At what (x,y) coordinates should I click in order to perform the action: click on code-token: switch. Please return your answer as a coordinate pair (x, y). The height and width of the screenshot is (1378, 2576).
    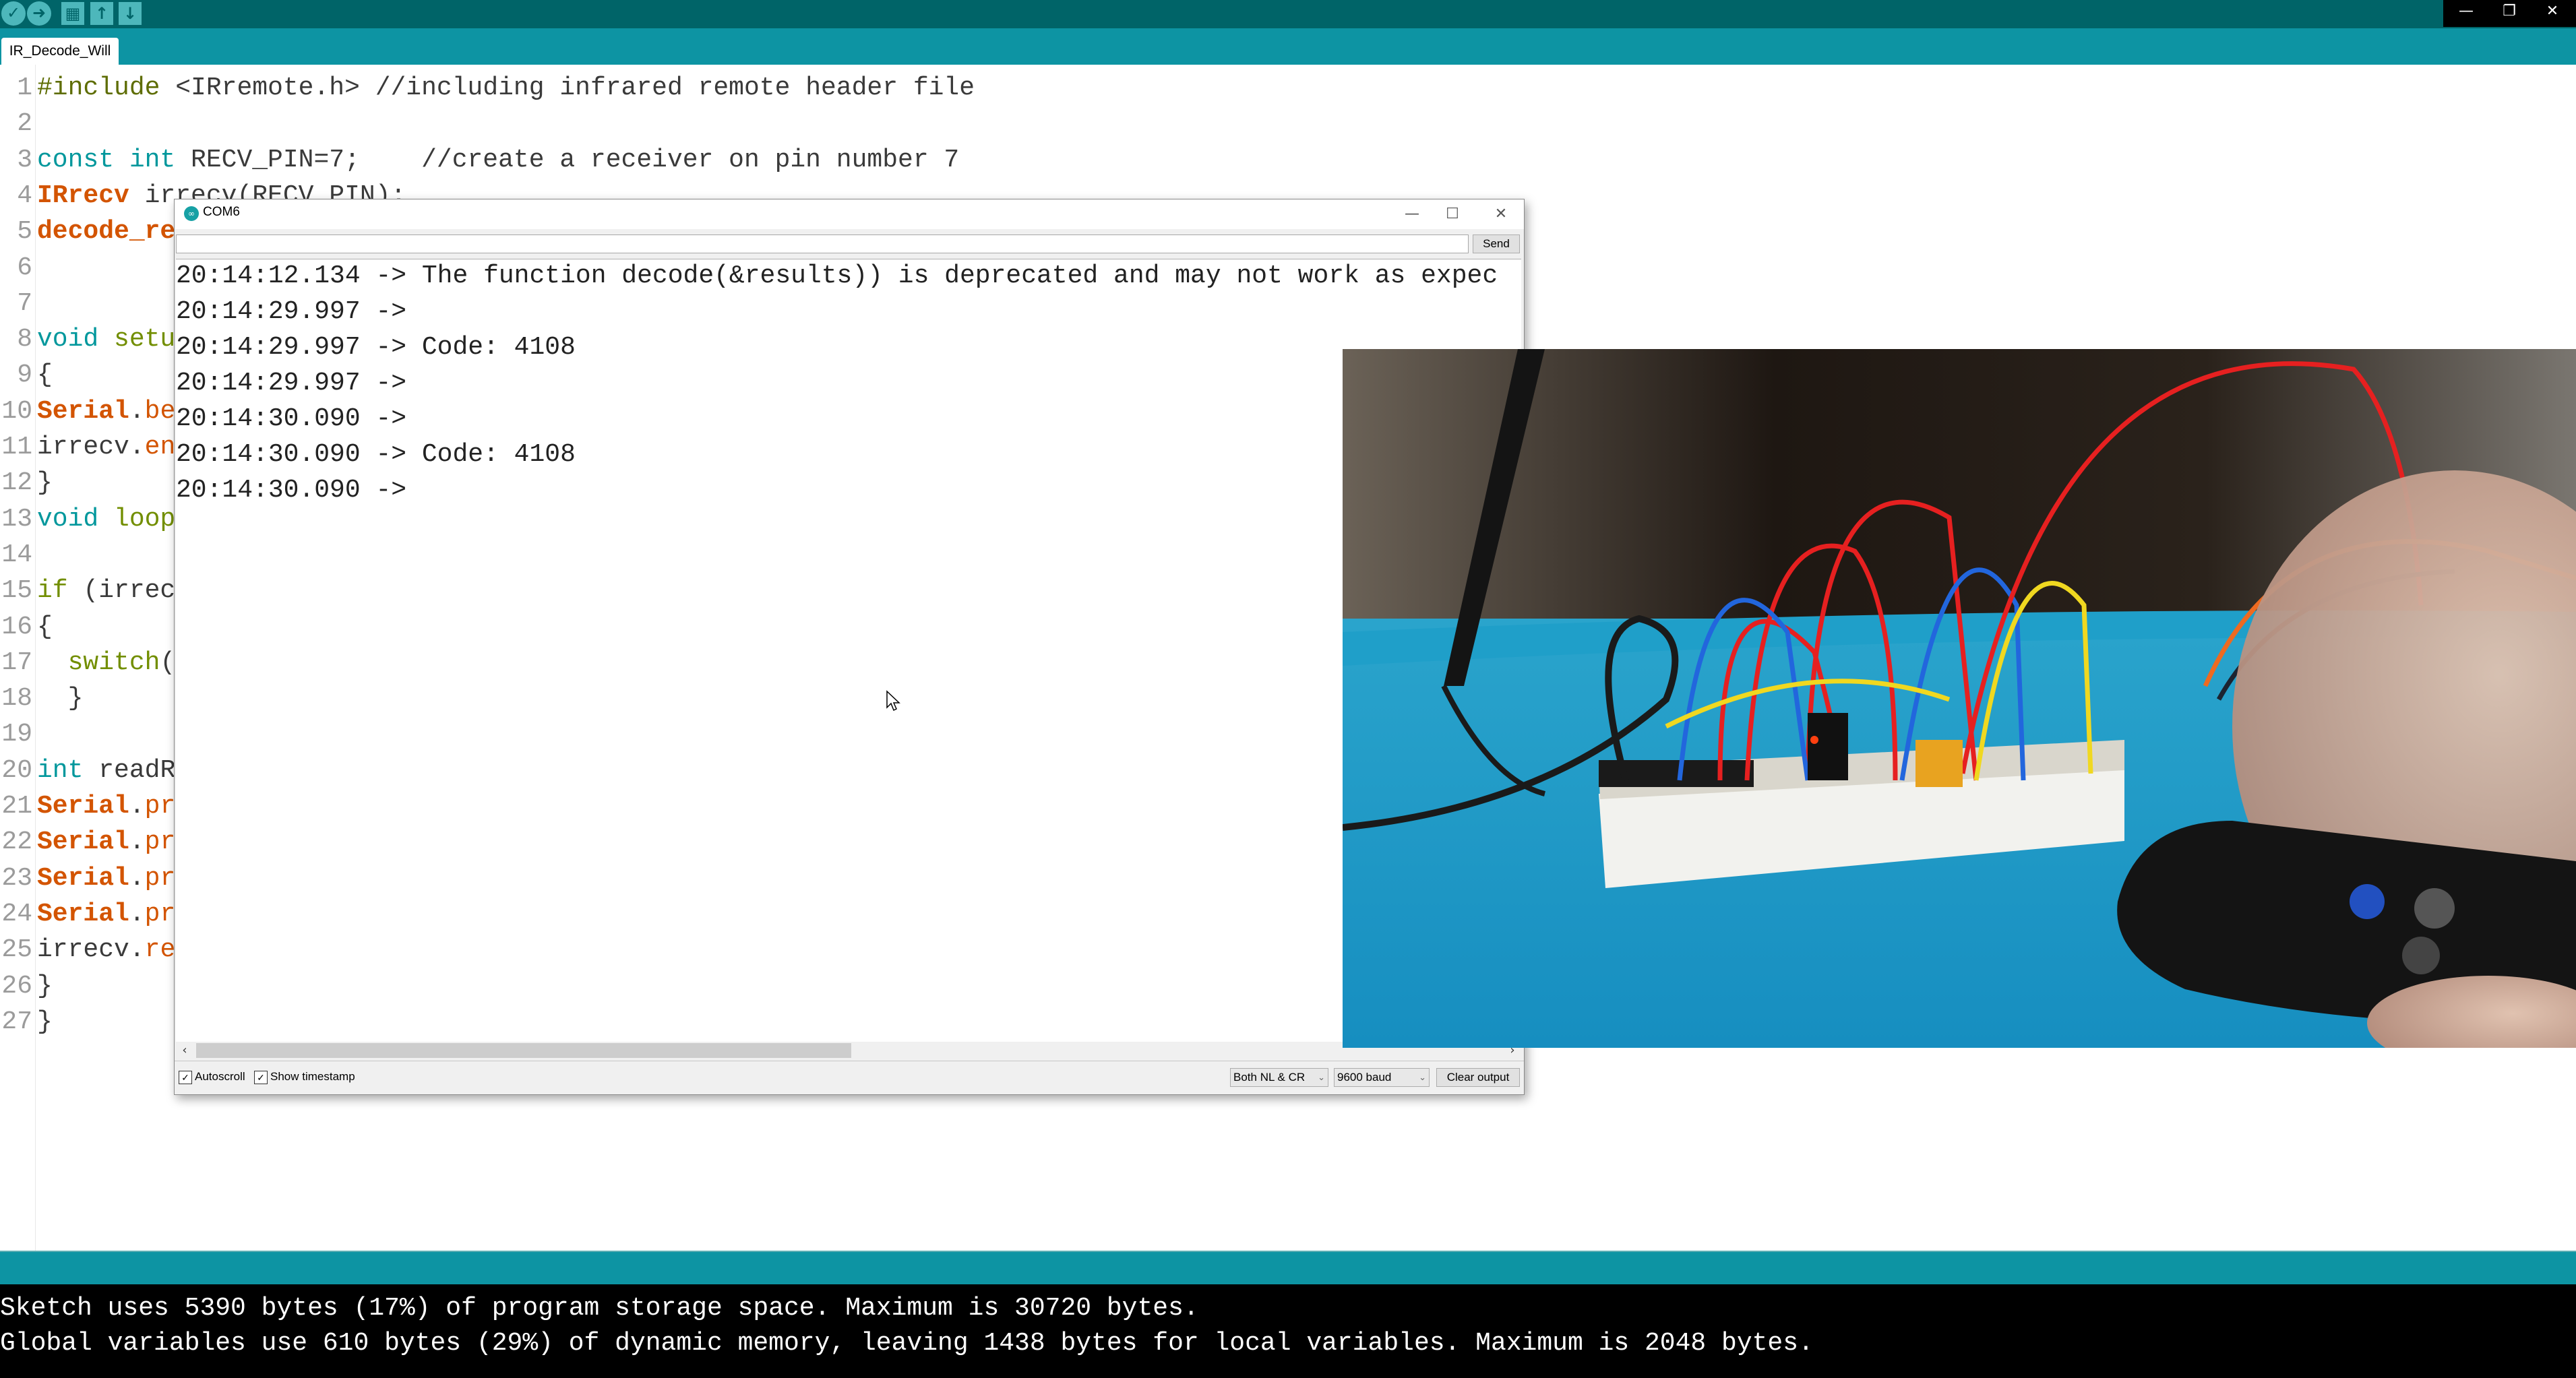
    Looking at the image, I should click on (99, 662).